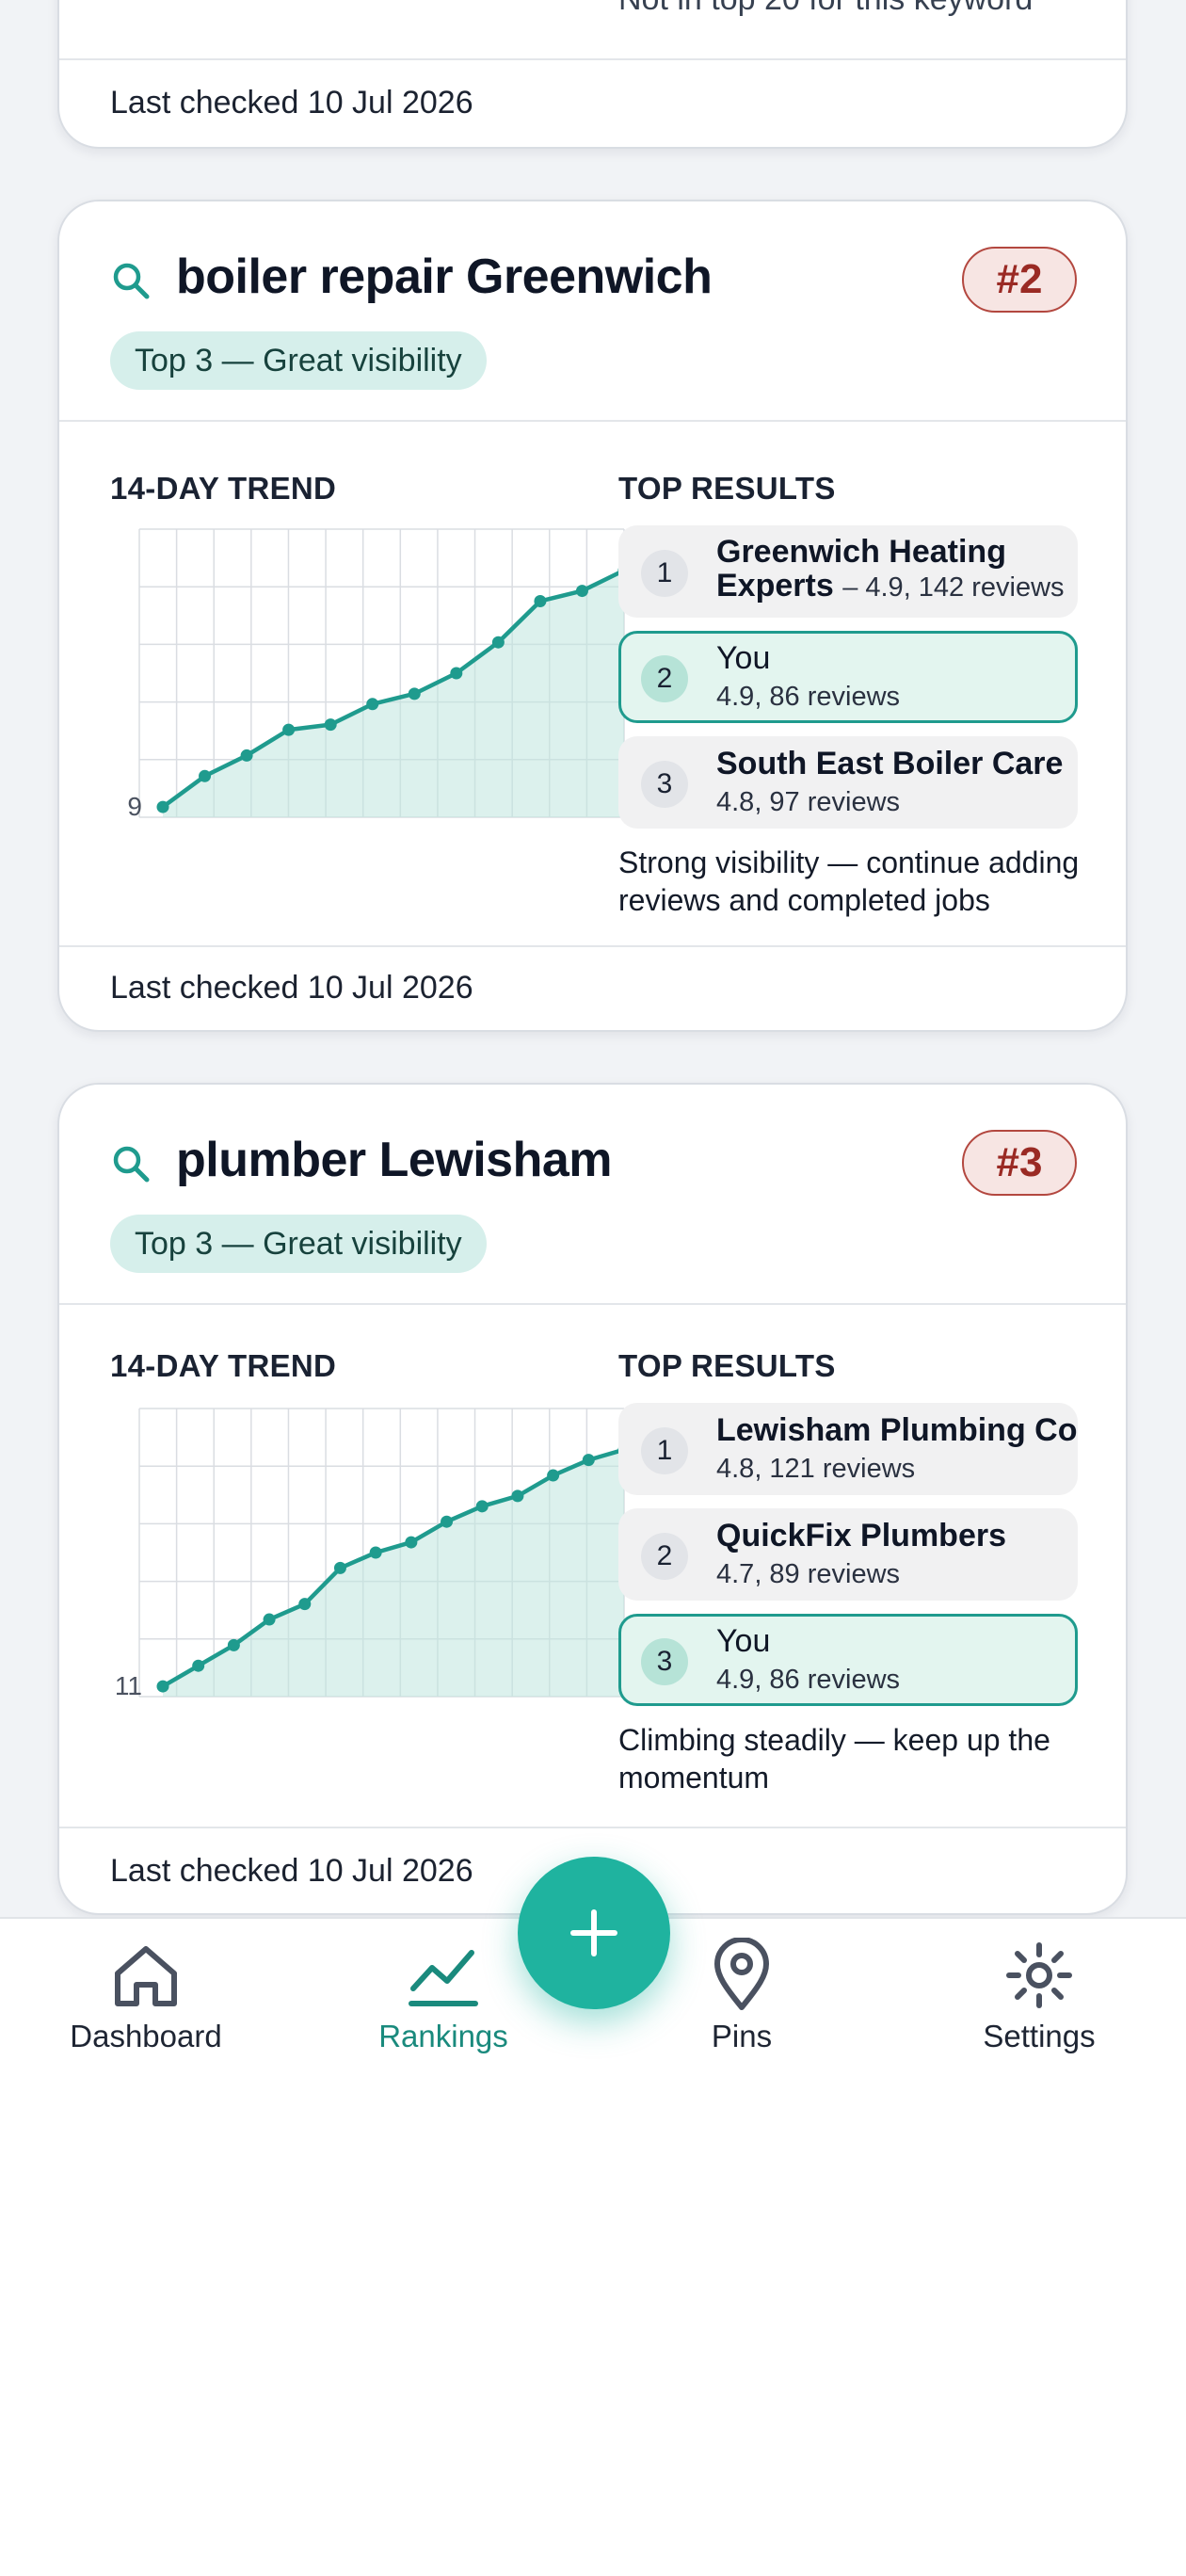 This screenshot has height=2576, width=1186. I want to click on advice-text: Climbing steadily — keep up the momentum, so click(834, 1759).